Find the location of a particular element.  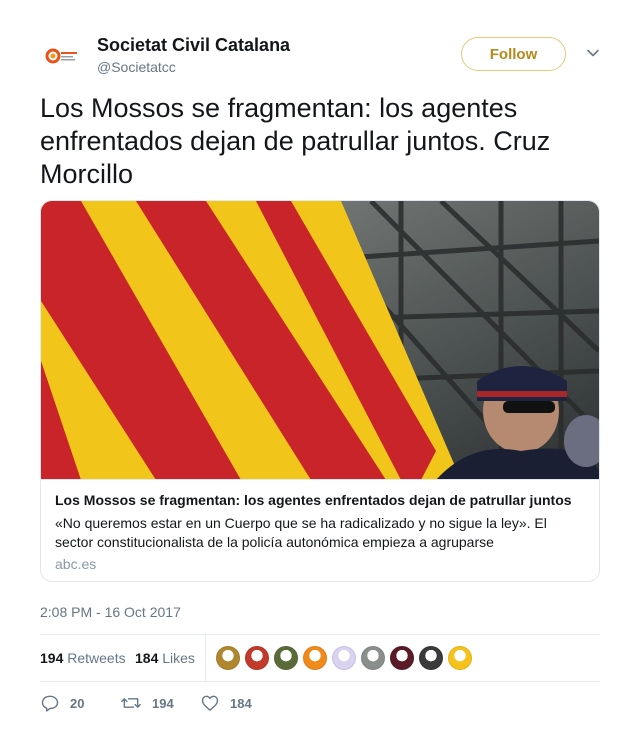

retweet-count: 194 is located at coordinates (163, 703).